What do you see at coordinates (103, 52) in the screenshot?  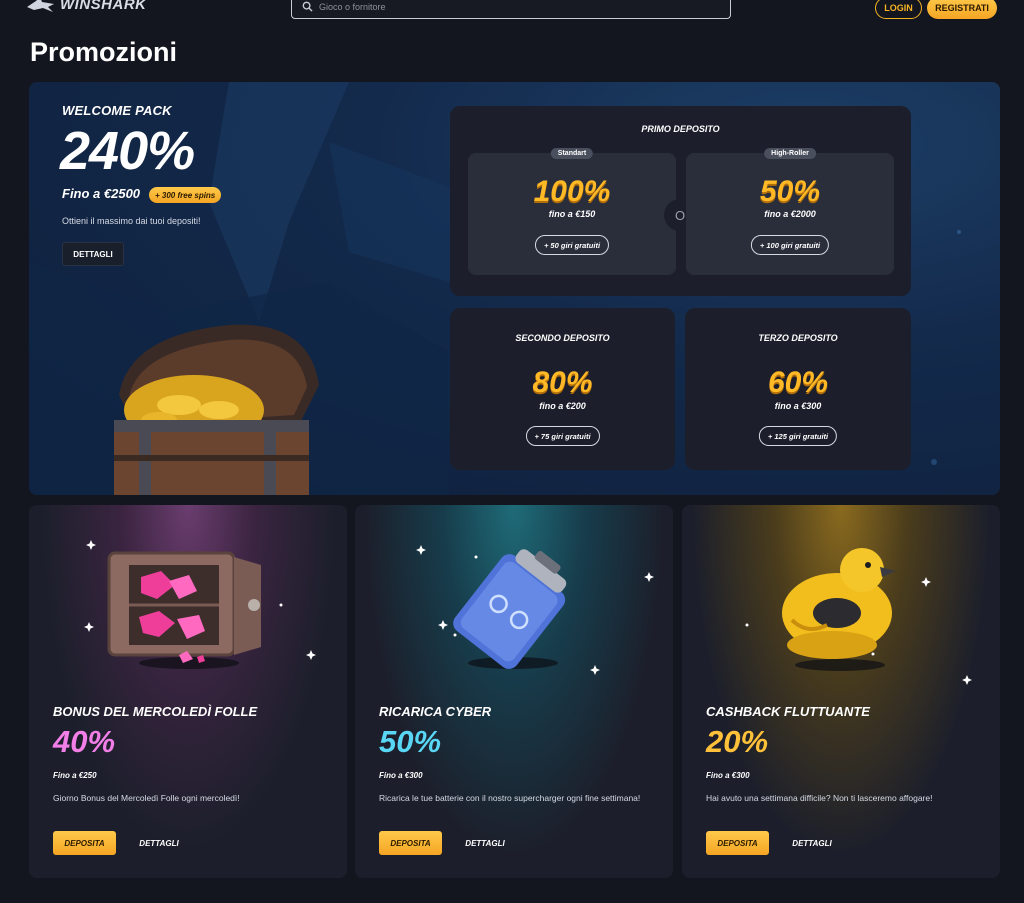 I see `page-title: Promozioni` at bounding box center [103, 52].